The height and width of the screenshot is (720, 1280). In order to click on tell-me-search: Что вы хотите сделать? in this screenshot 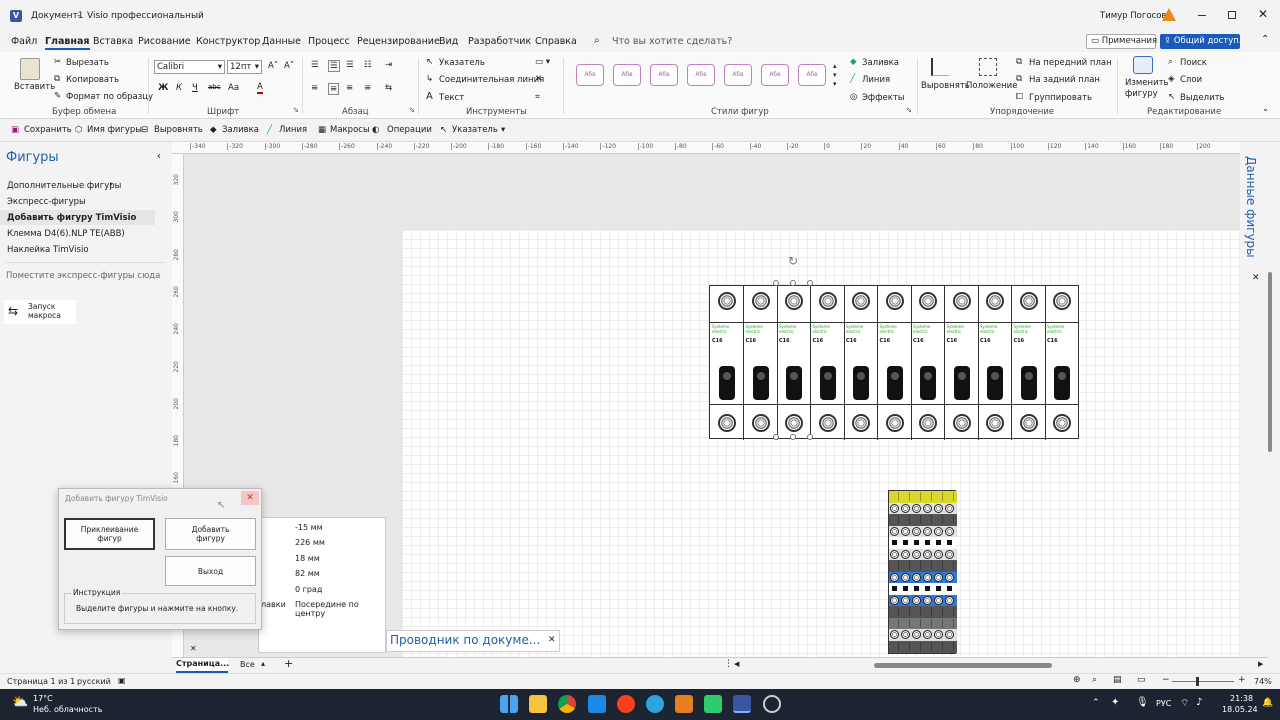, I will do `click(672, 41)`.